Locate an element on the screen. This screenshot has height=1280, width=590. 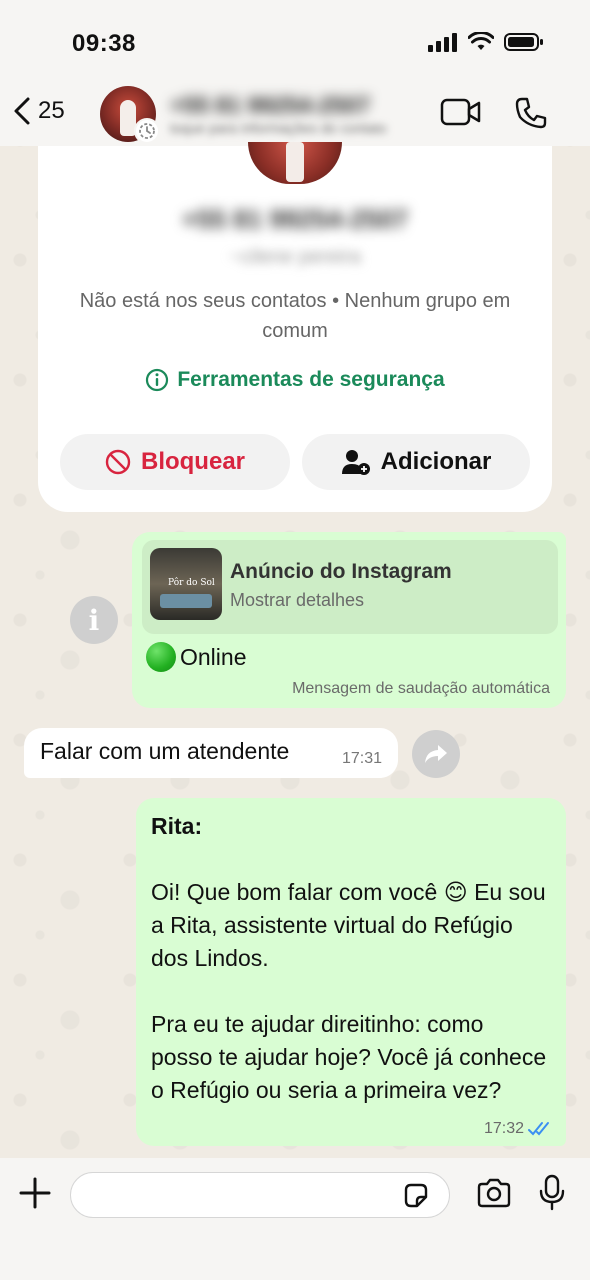
signal-icon is located at coordinates (442, 42).